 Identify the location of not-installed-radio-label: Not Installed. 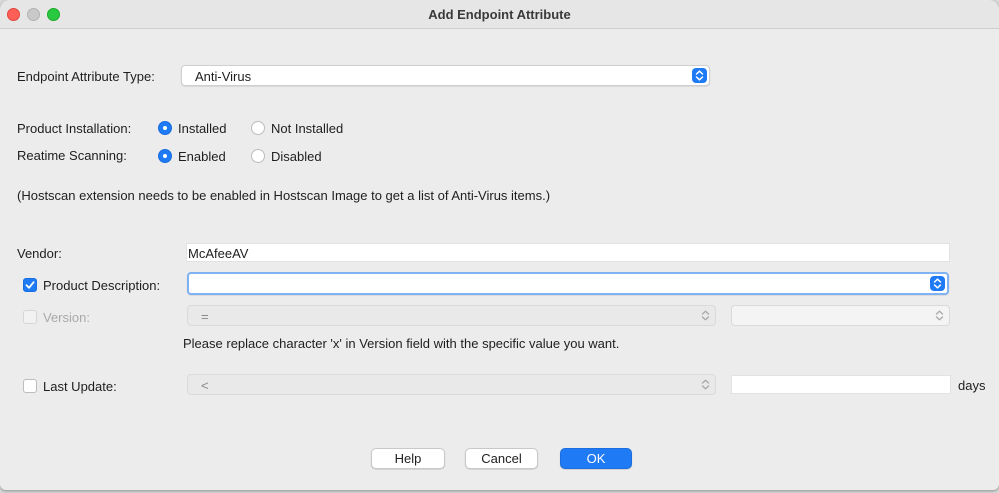
(307, 128).